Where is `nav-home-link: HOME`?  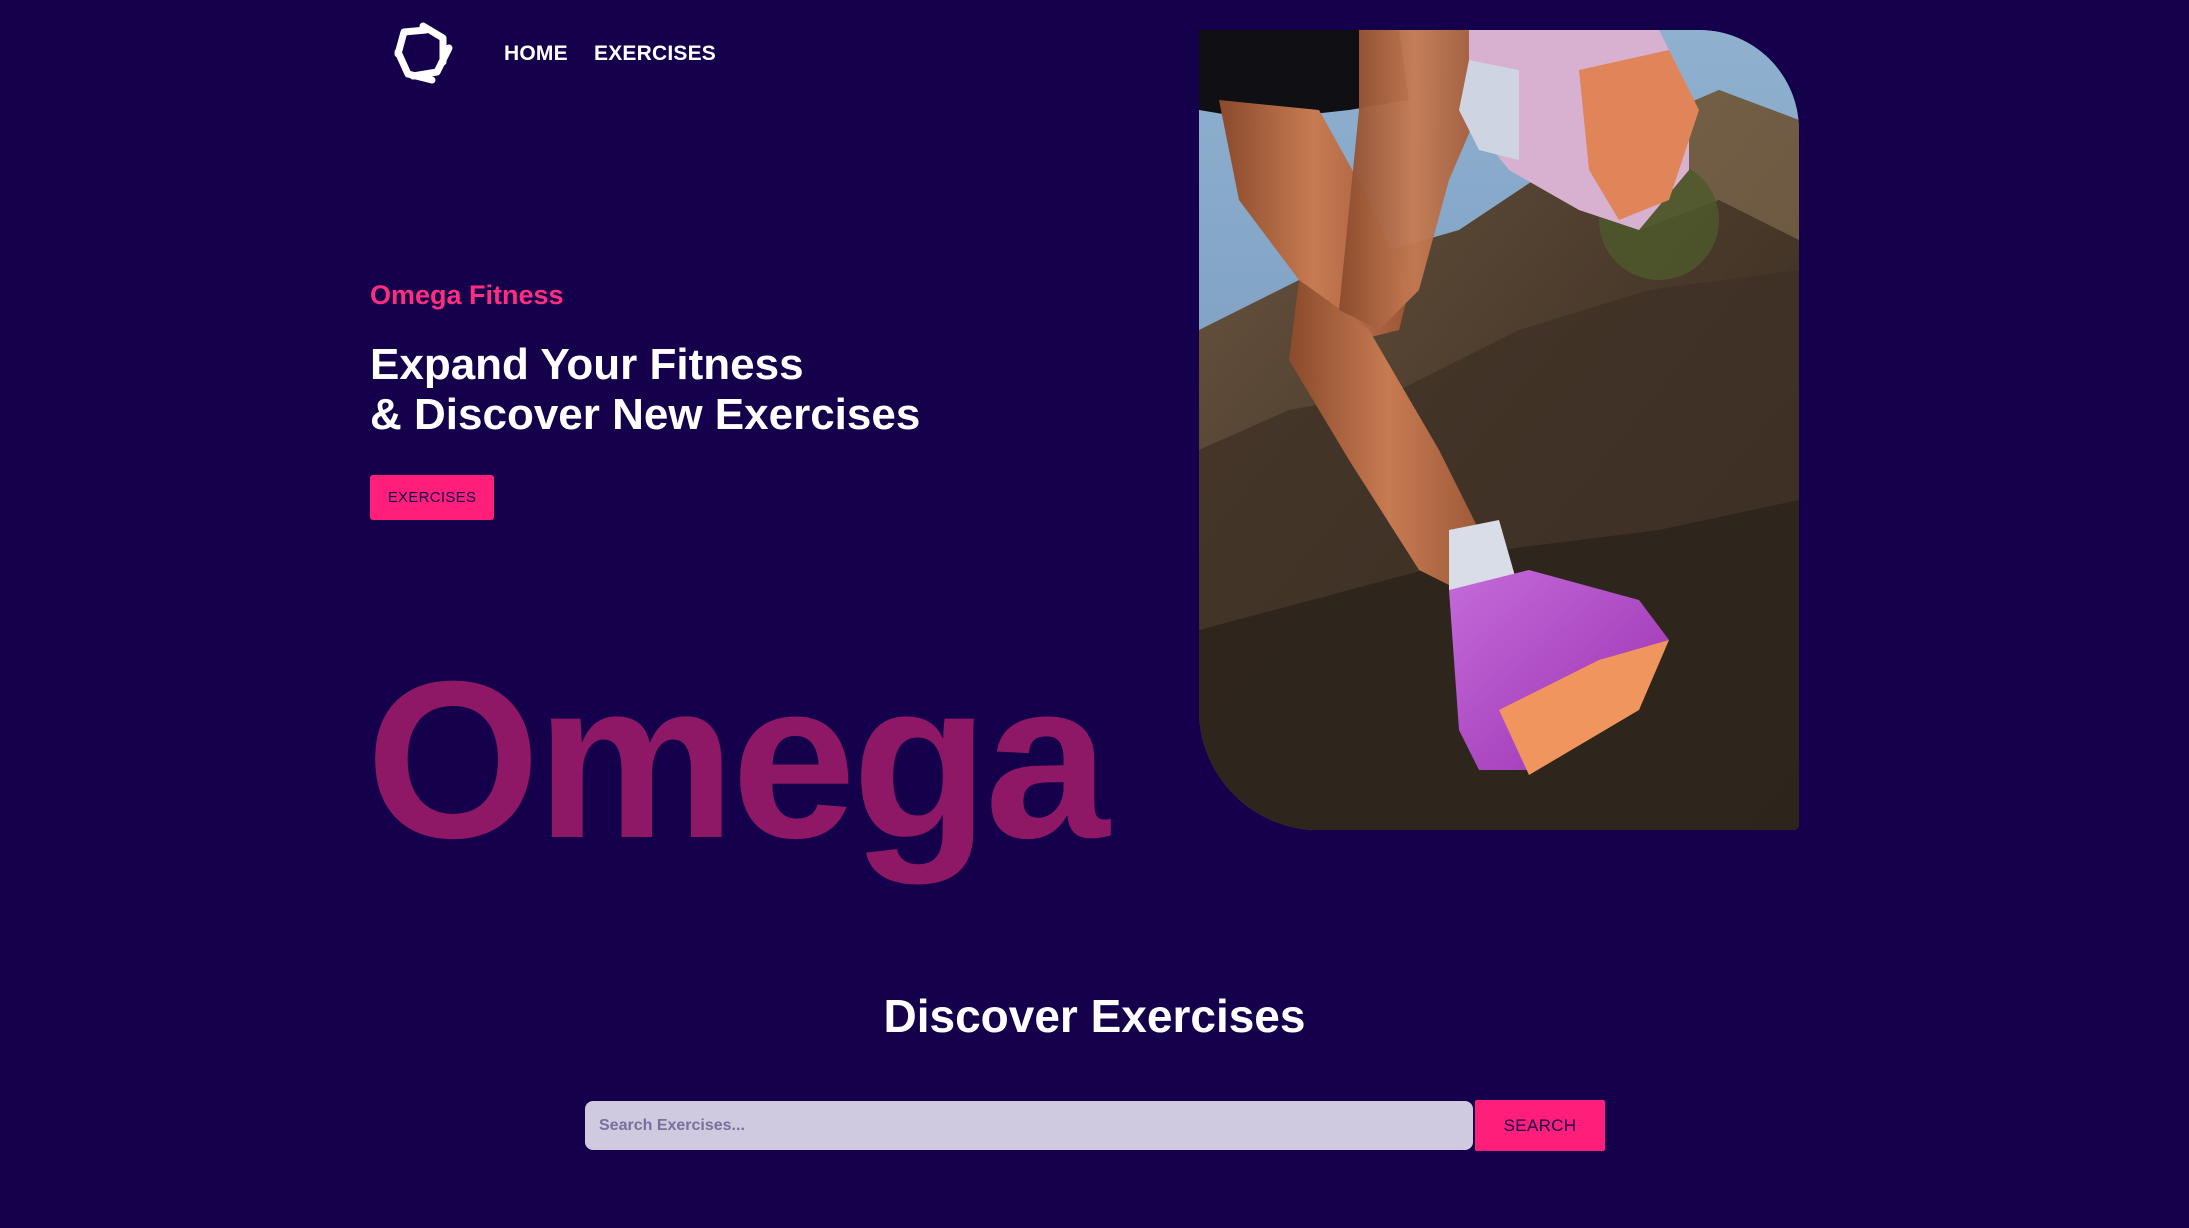
nav-home-link: HOME is located at coordinates (536, 54).